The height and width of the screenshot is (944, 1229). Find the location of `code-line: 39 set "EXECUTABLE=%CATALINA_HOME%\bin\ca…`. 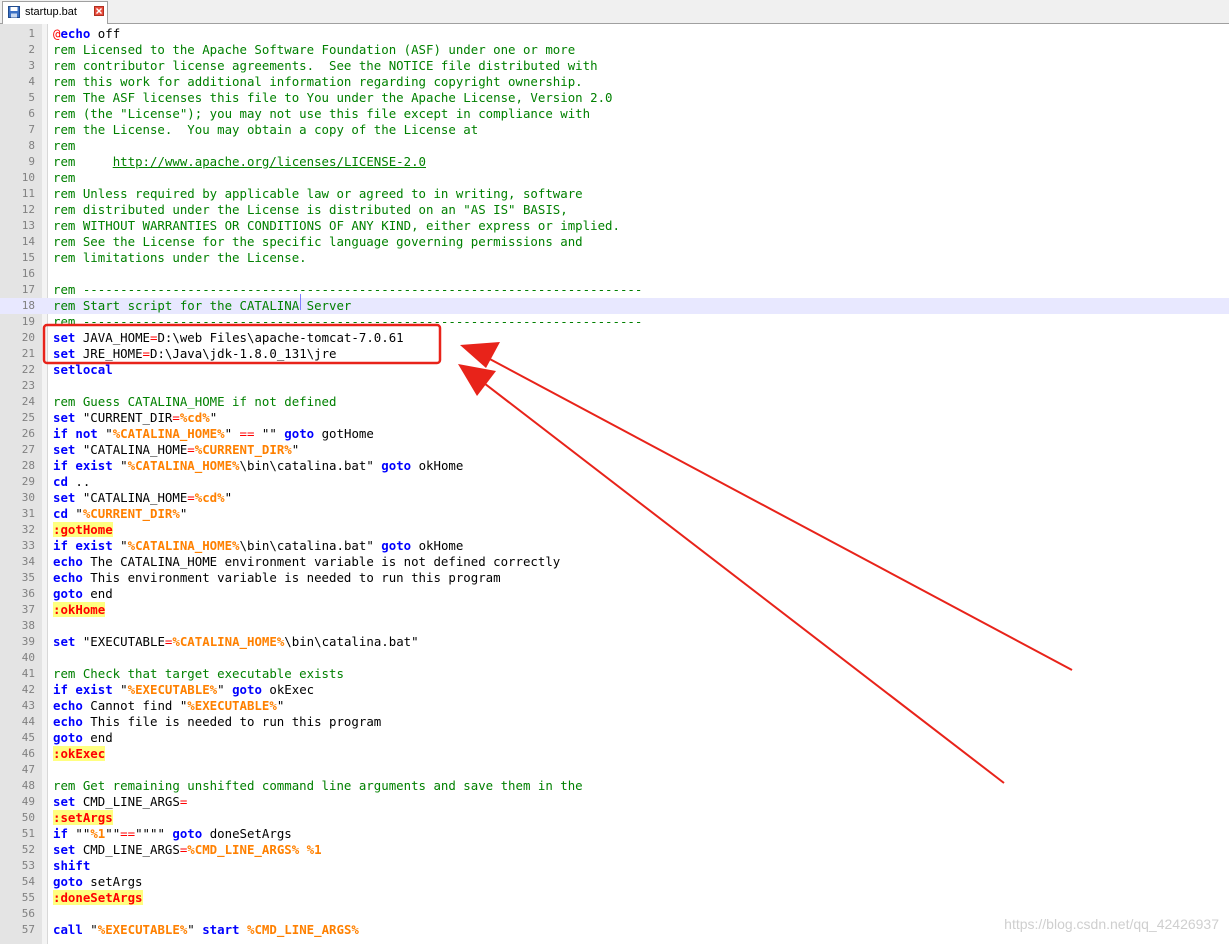

code-line: 39 set "EXECUTABLE=%CATALINA_HOME%\bin\ca… is located at coordinates (614, 642).